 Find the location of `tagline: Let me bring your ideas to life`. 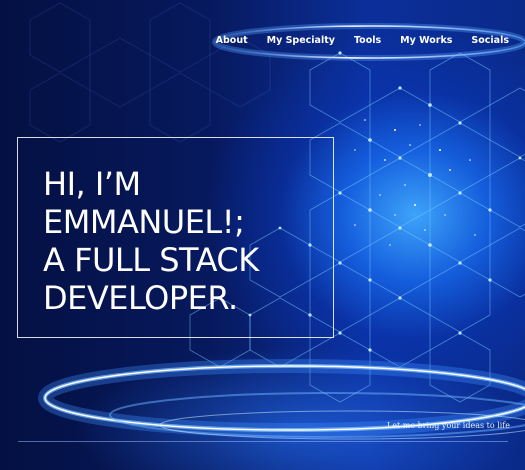

tagline: Let me bring your ideas to life is located at coordinates (448, 425).